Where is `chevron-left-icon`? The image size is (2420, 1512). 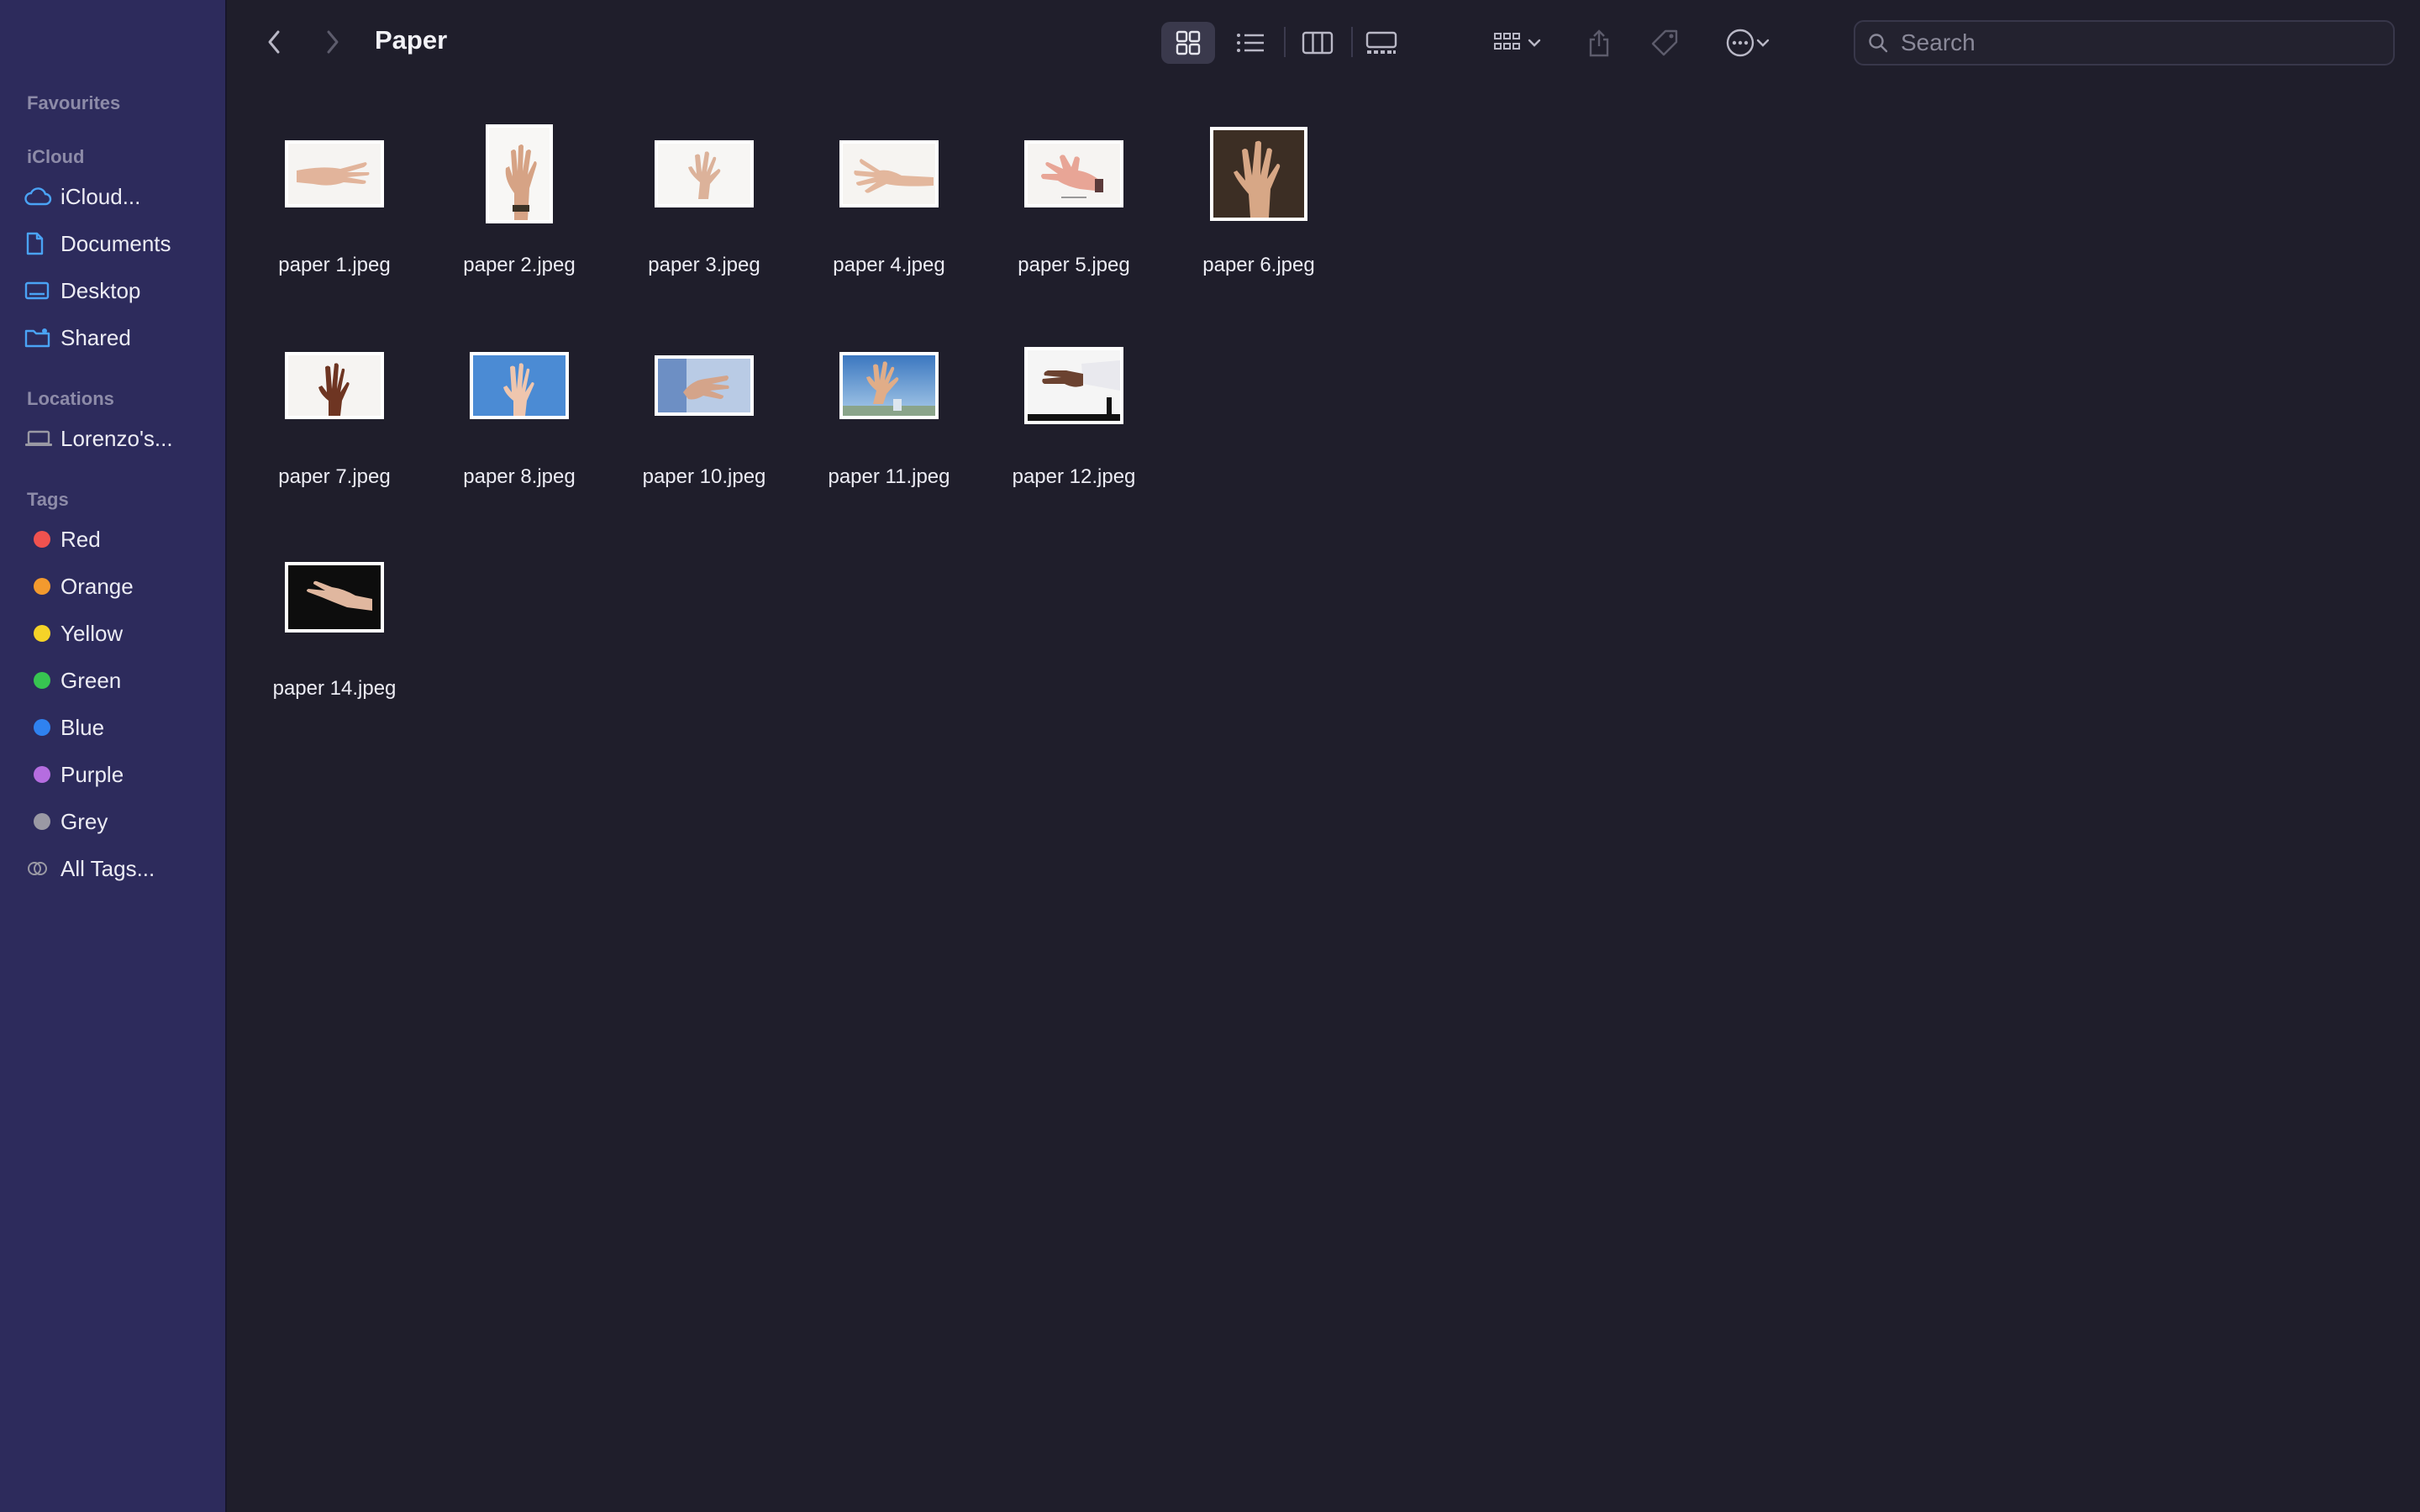
chevron-left-icon is located at coordinates (274, 42).